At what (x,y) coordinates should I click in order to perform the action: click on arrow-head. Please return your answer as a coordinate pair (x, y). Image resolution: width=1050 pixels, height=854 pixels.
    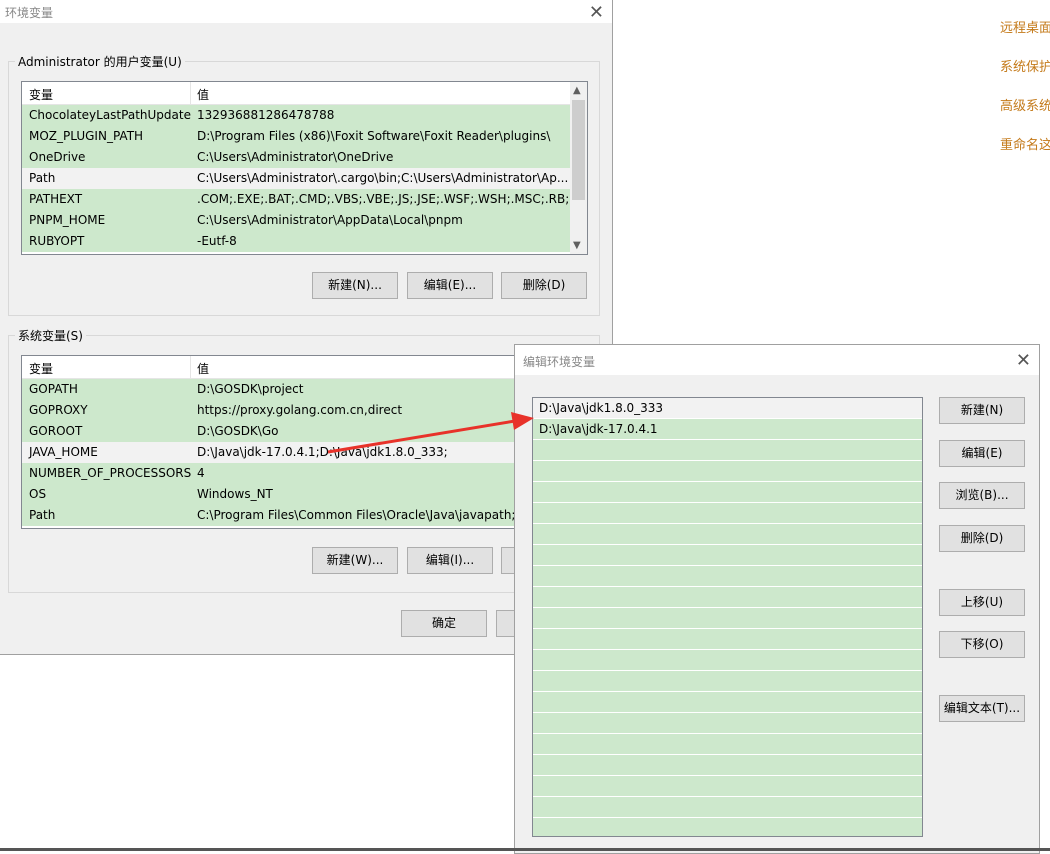
    Looking at the image, I should click on (522, 421).